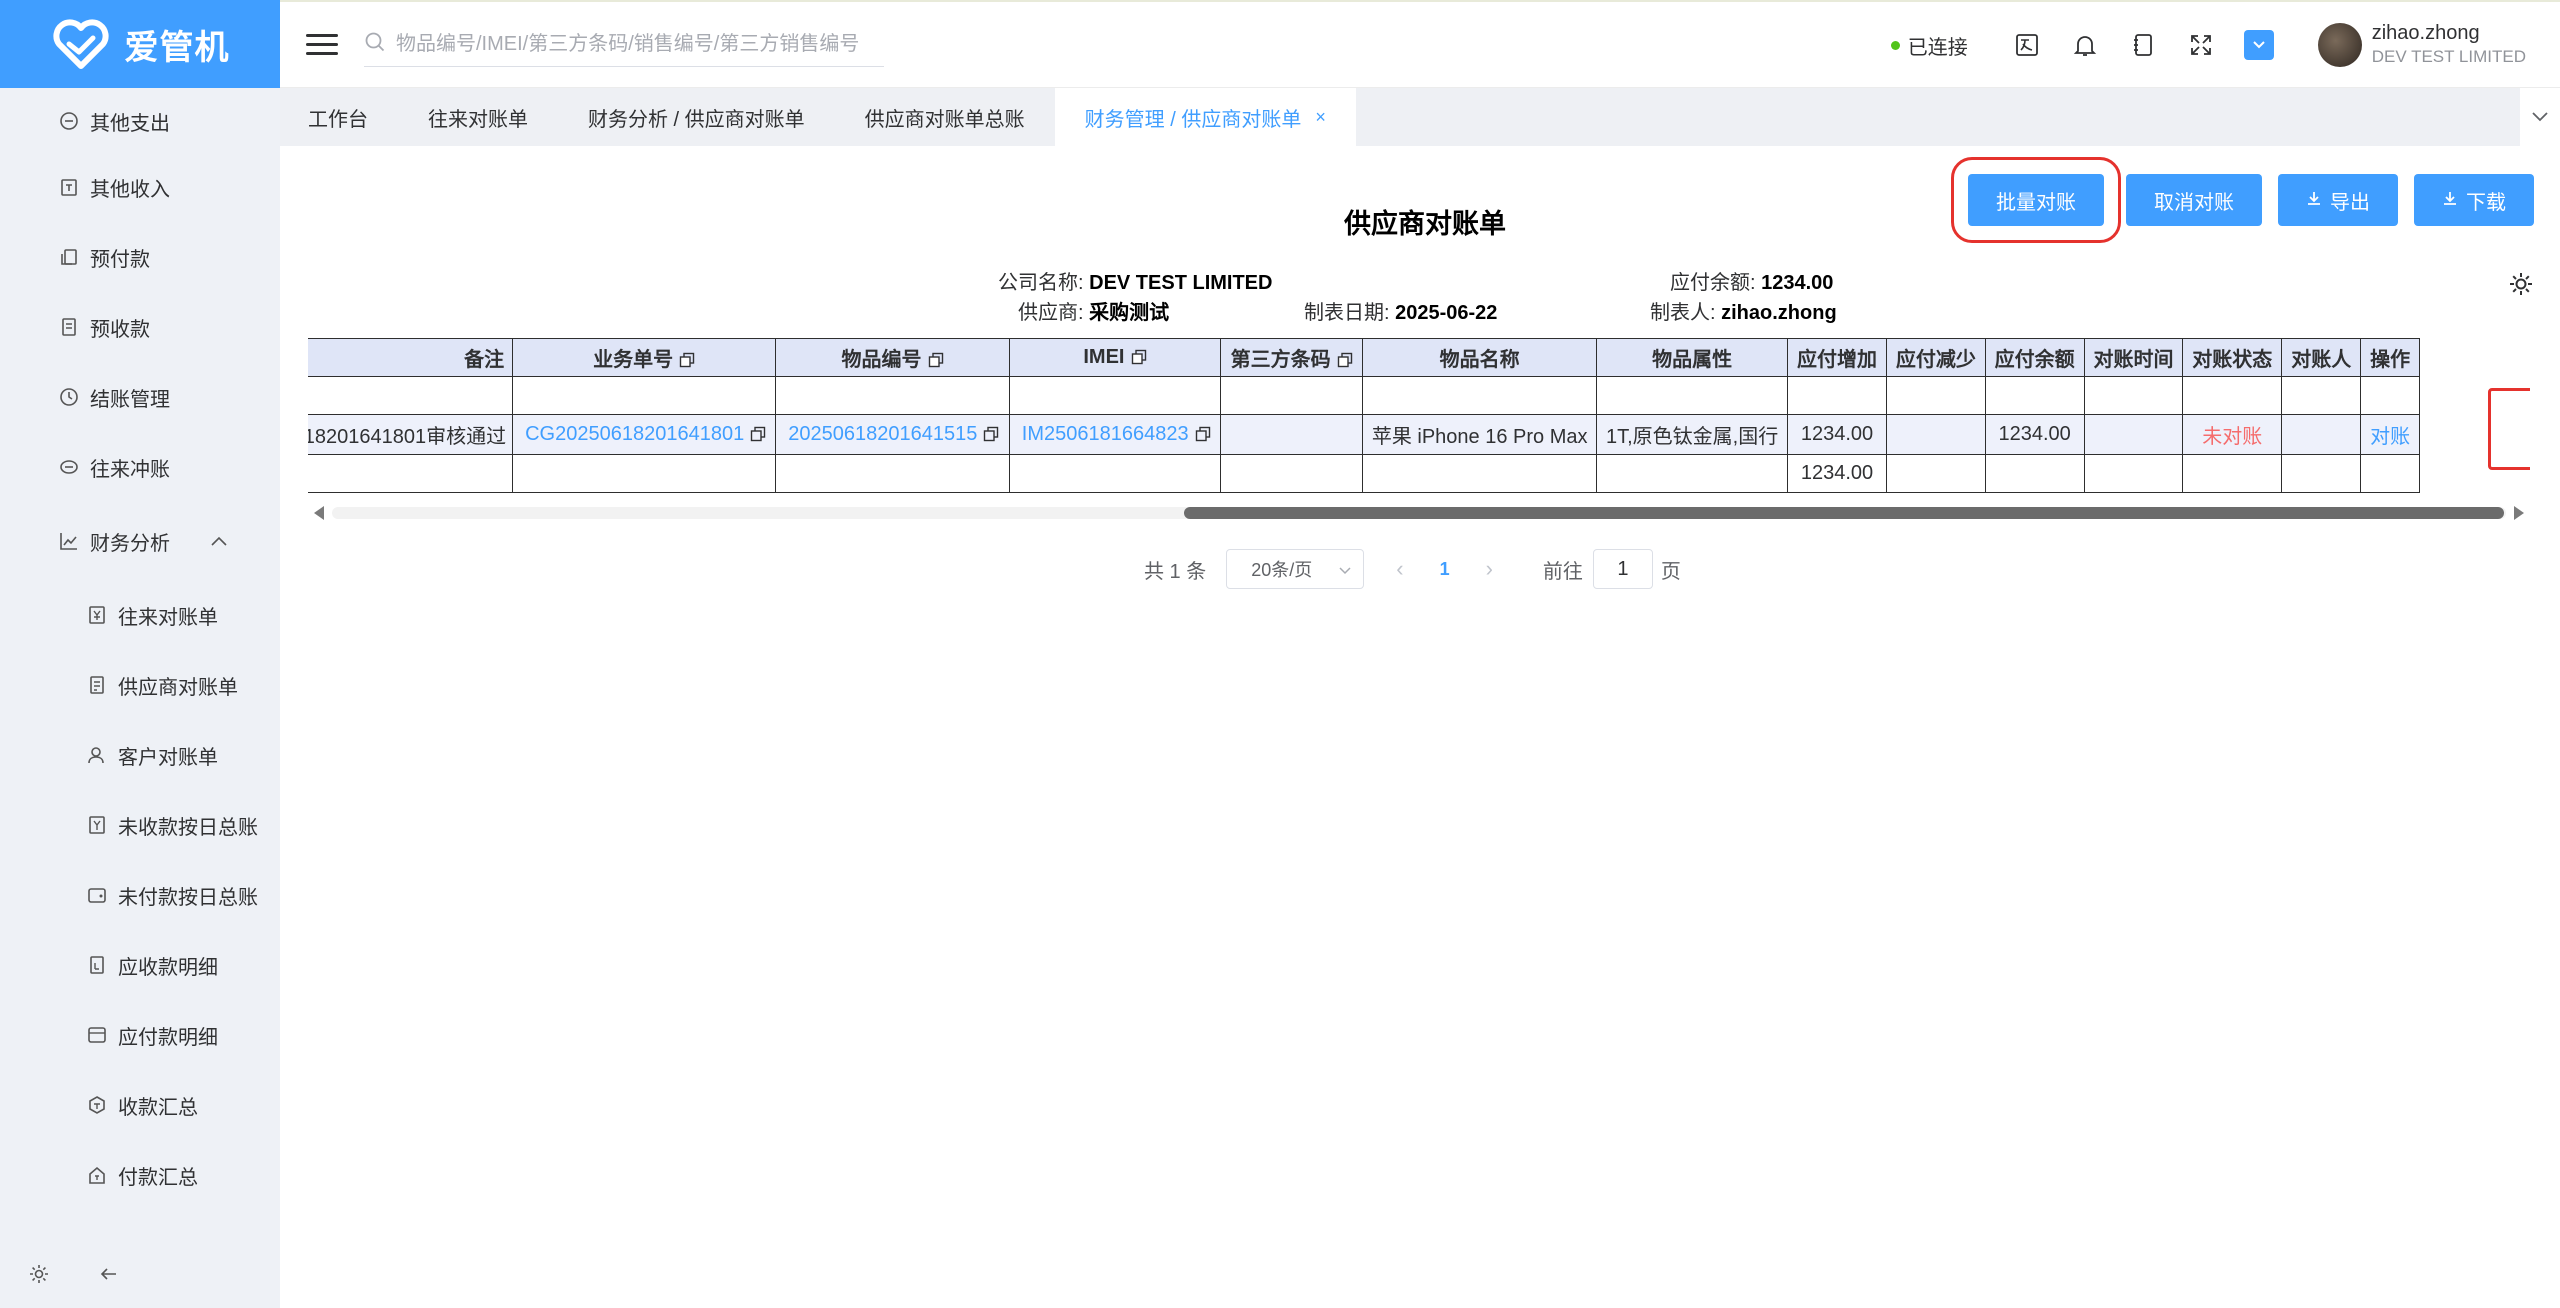  Describe the element at coordinates (219, 541) in the screenshot. I see `chevron-up-icon` at that location.